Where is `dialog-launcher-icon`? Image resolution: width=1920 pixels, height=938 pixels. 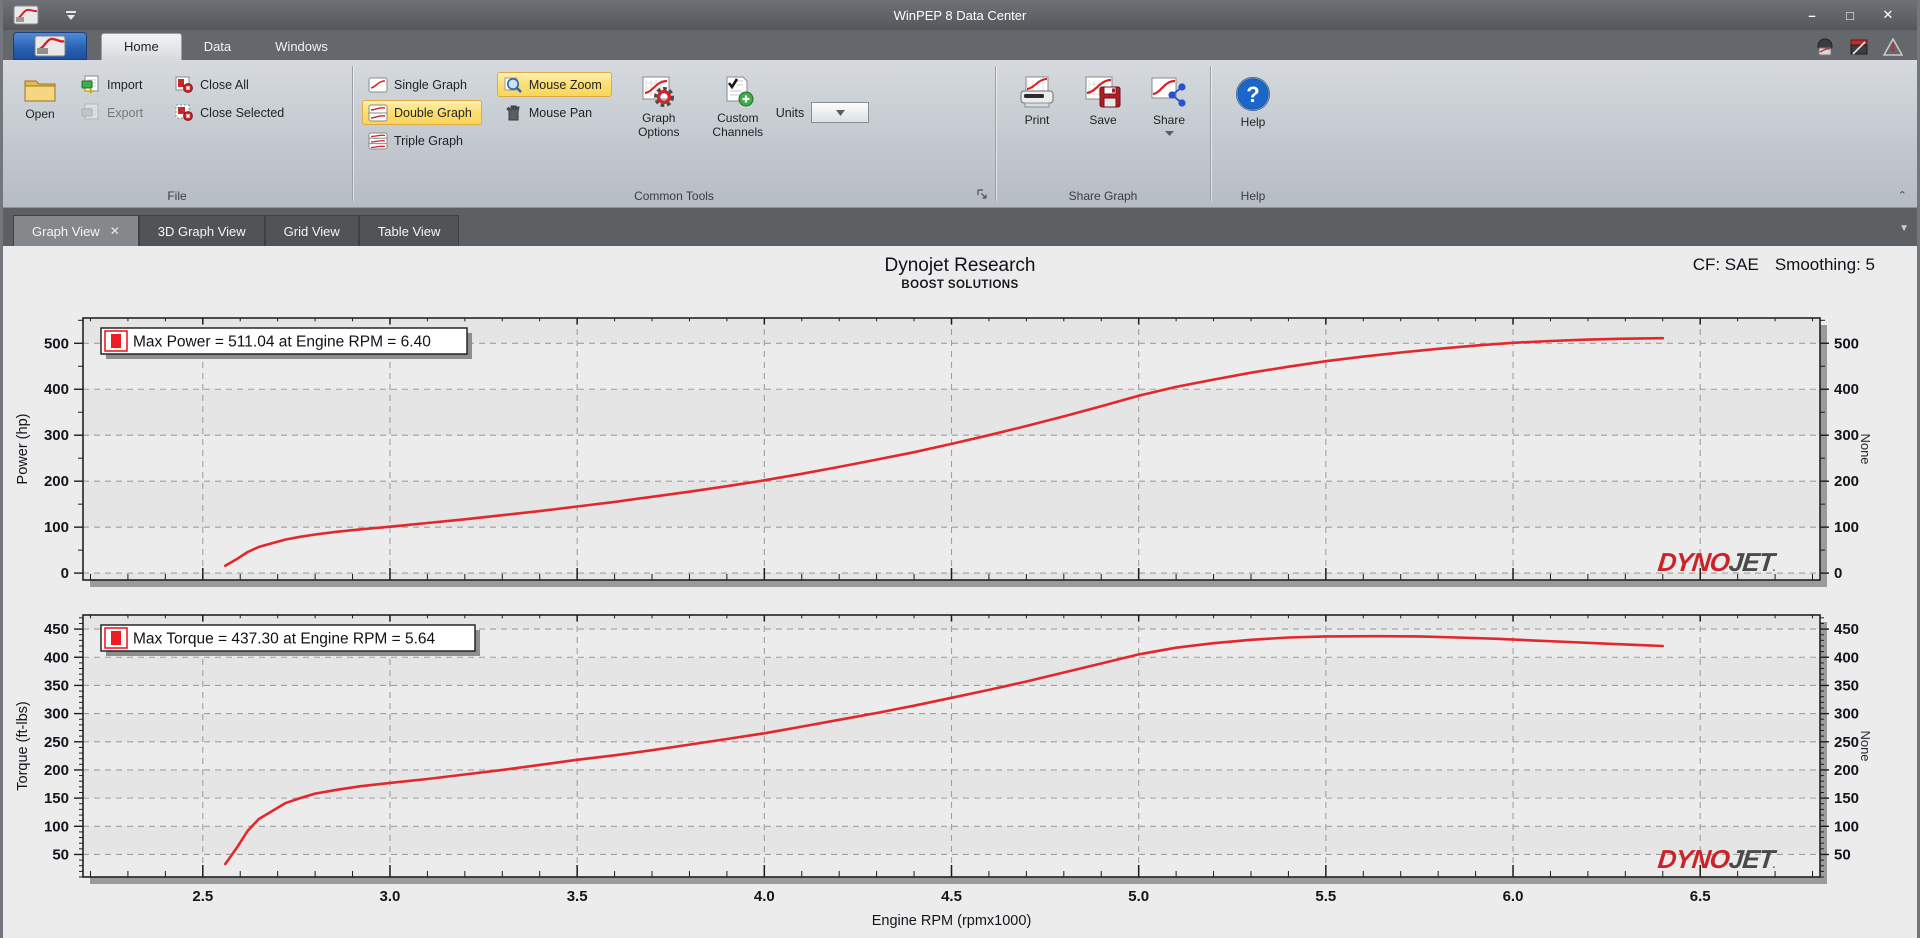
dialog-launcher-icon is located at coordinates (982, 196).